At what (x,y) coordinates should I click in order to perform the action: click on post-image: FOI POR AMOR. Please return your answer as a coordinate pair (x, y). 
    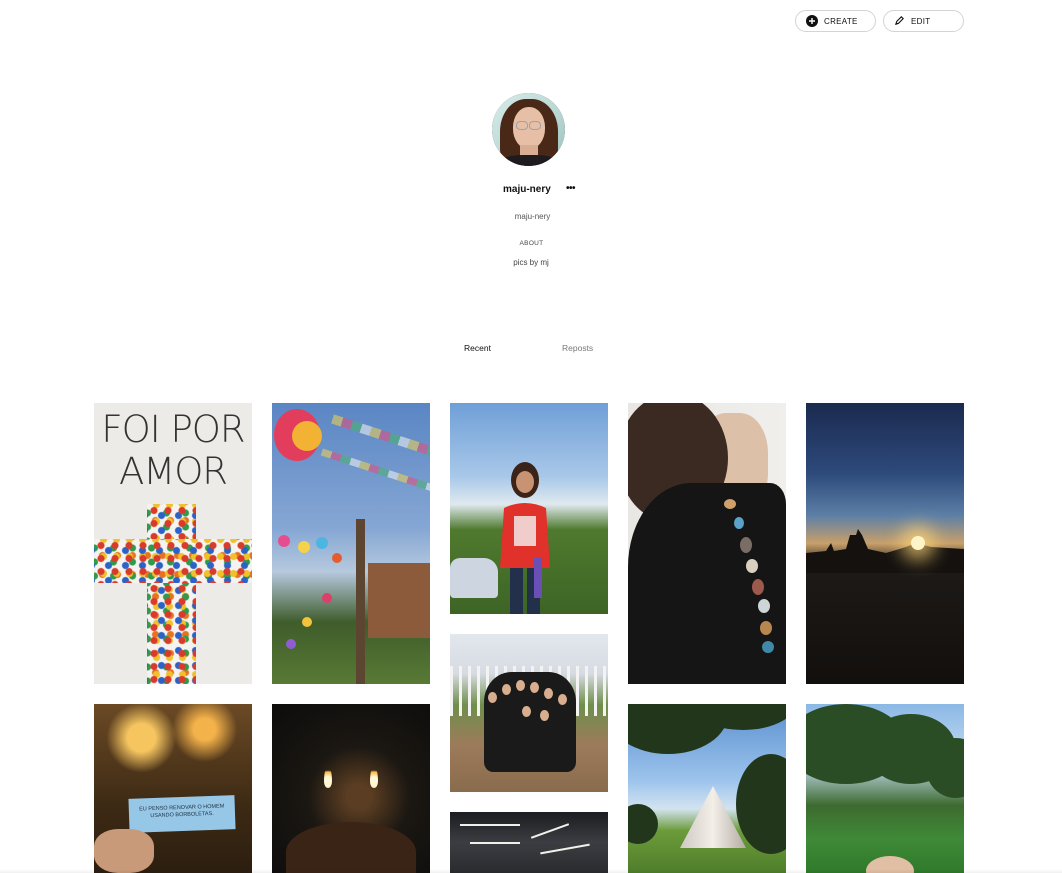
    Looking at the image, I should click on (173, 543).